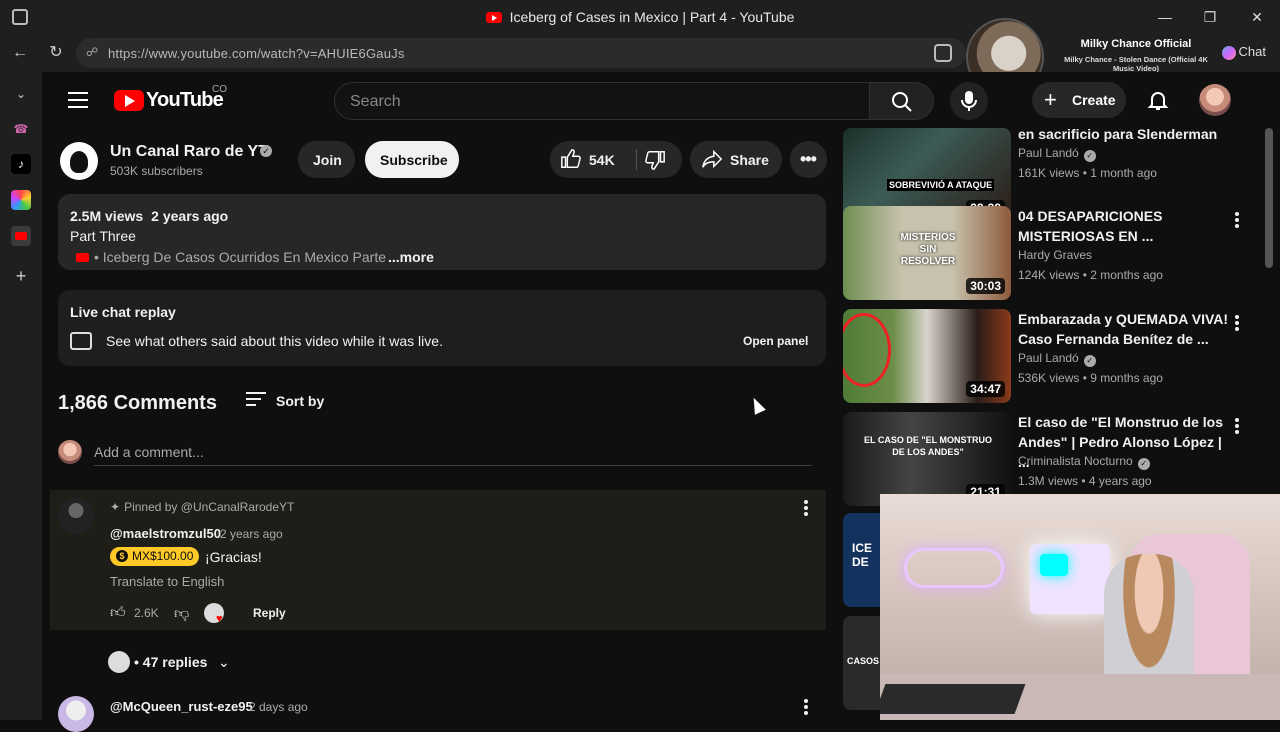 This screenshot has height=732, width=1280. Describe the element at coordinates (278, 707) in the screenshot. I see `comment-time: 2 days ago` at that location.